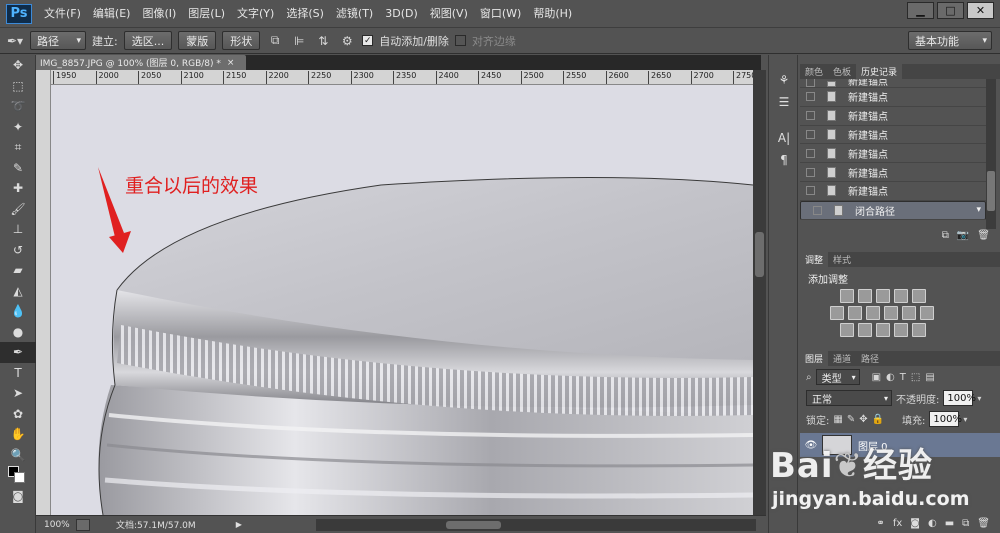 Image resolution: width=1000 pixels, height=533 pixels. What do you see at coordinates (897, 523) in the screenshot?
I see `fx-icon: fx` at bounding box center [897, 523].